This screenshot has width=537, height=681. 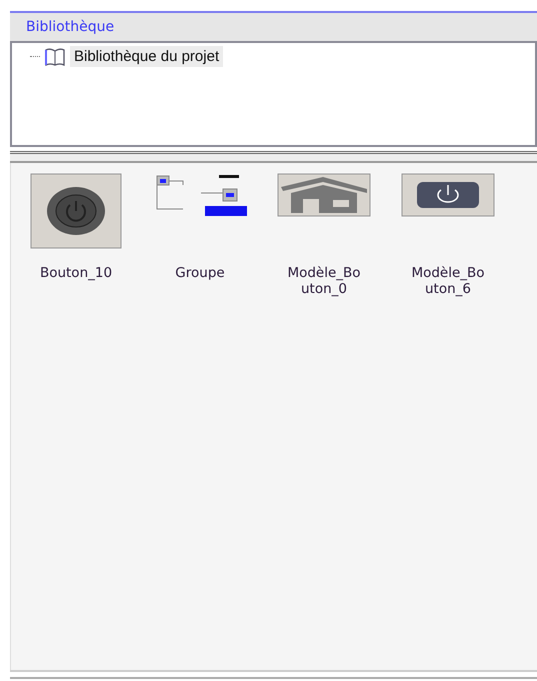 What do you see at coordinates (76, 273) in the screenshot?
I see `library-item-label: Bouton_10` at bounding box center [76, 273].